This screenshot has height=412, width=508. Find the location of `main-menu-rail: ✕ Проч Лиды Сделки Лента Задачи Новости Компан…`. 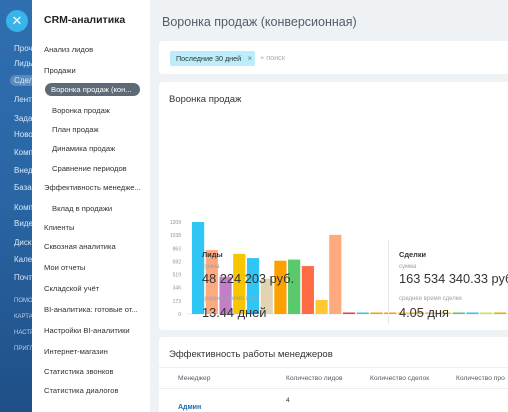

main-menu-rail: ✕ Проч Лиды Сделки Лента Задачи Новости Компан… is located at coordinates (16, 206).